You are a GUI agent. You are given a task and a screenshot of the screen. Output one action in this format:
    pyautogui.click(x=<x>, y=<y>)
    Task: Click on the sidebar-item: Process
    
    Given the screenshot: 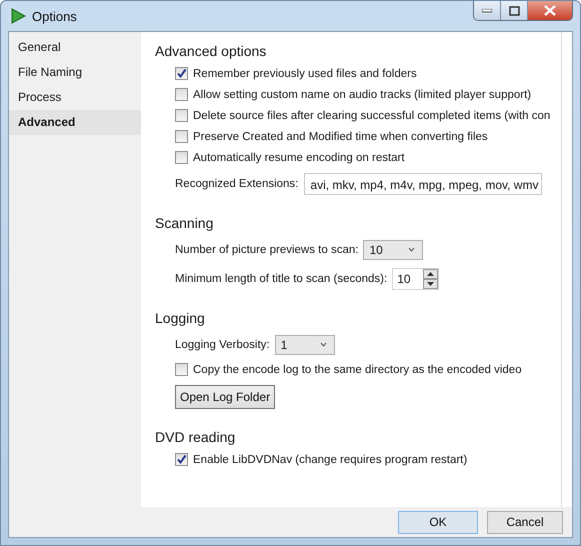 What is the action you would take?
    pyautogui.click(x=75, y=97)
    